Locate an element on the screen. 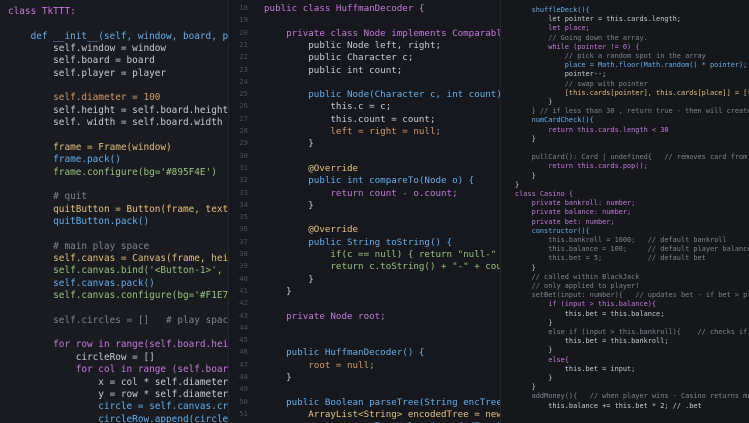 This screenshot has width=749, height=423. line-number: 38 is located at coordinates (243, 253).